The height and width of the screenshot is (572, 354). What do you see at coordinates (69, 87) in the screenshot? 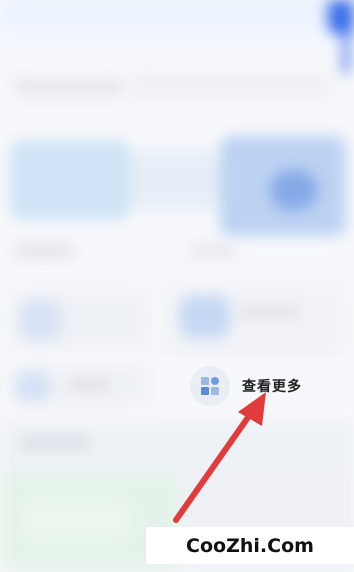
I see `header-text-blurred` at bounding box center [69, 87].